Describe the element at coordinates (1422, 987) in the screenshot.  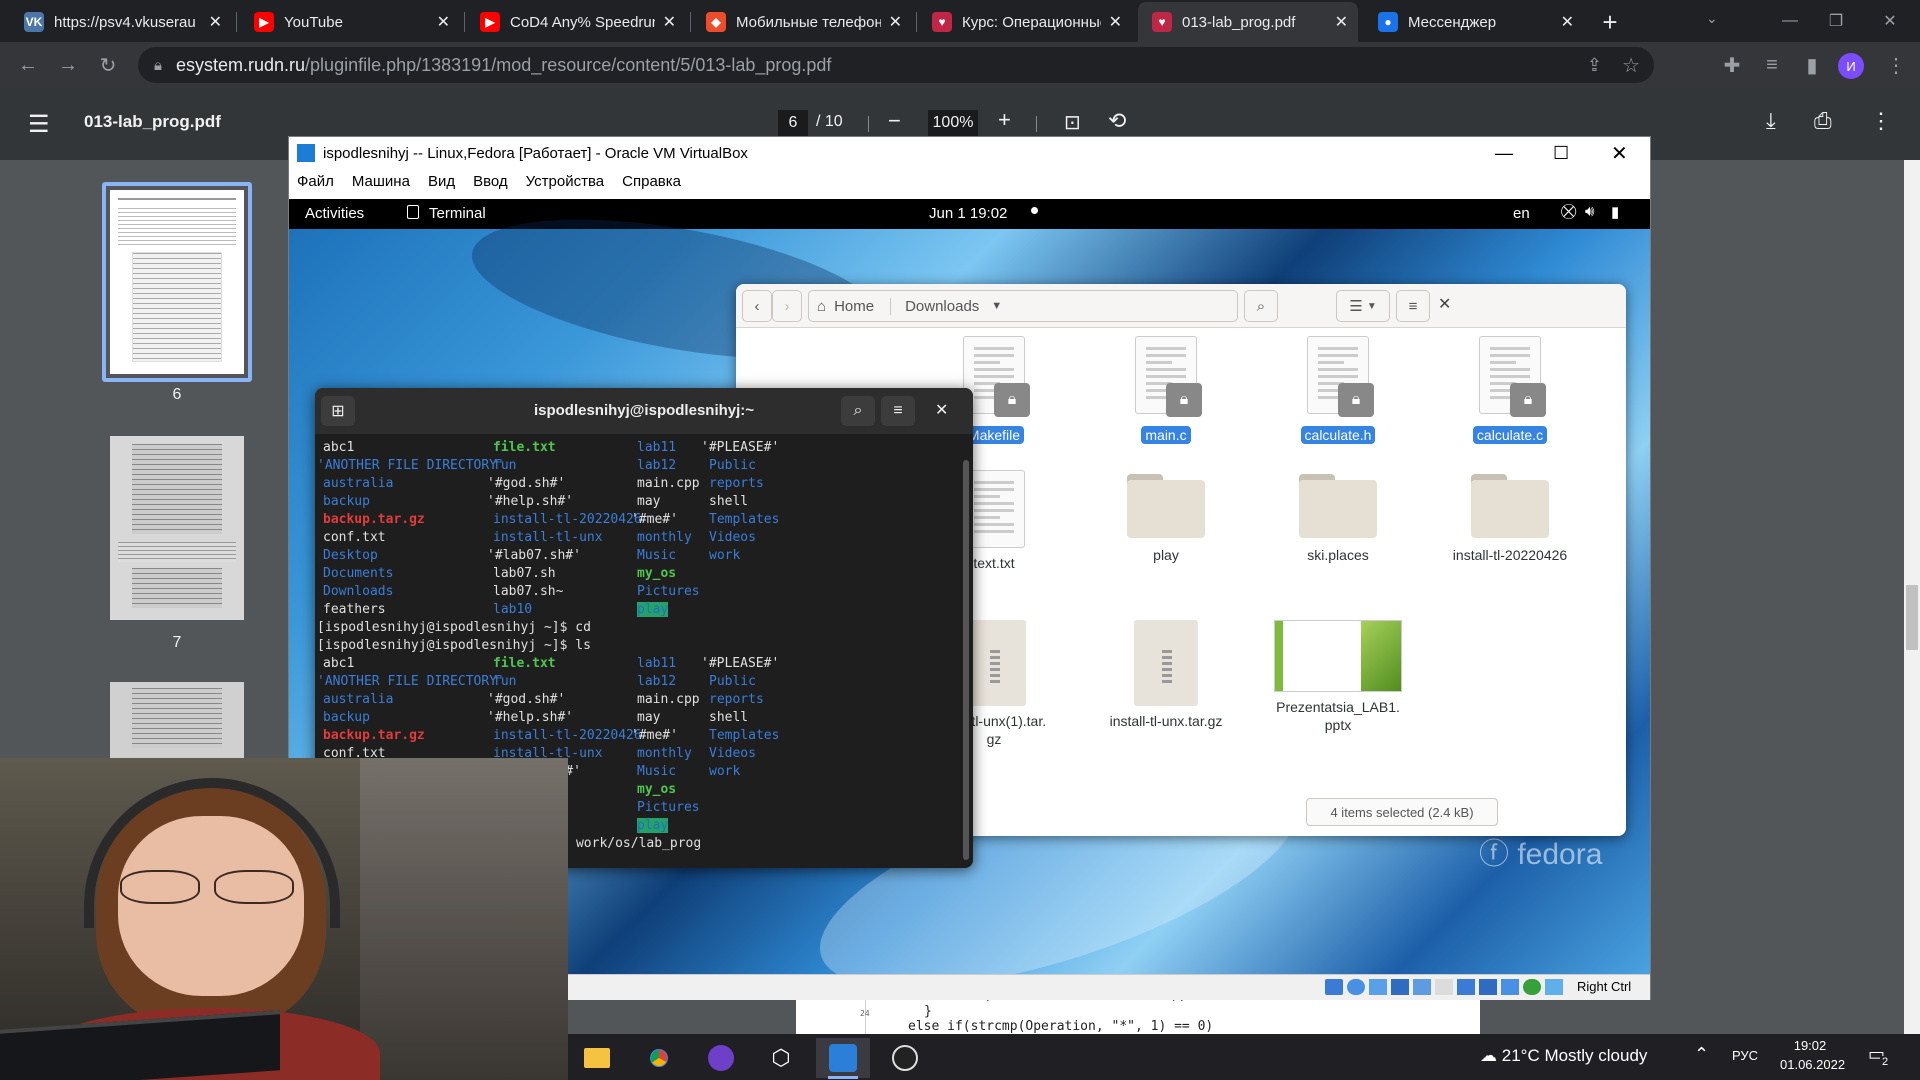
I see `usb-icon` at that location.